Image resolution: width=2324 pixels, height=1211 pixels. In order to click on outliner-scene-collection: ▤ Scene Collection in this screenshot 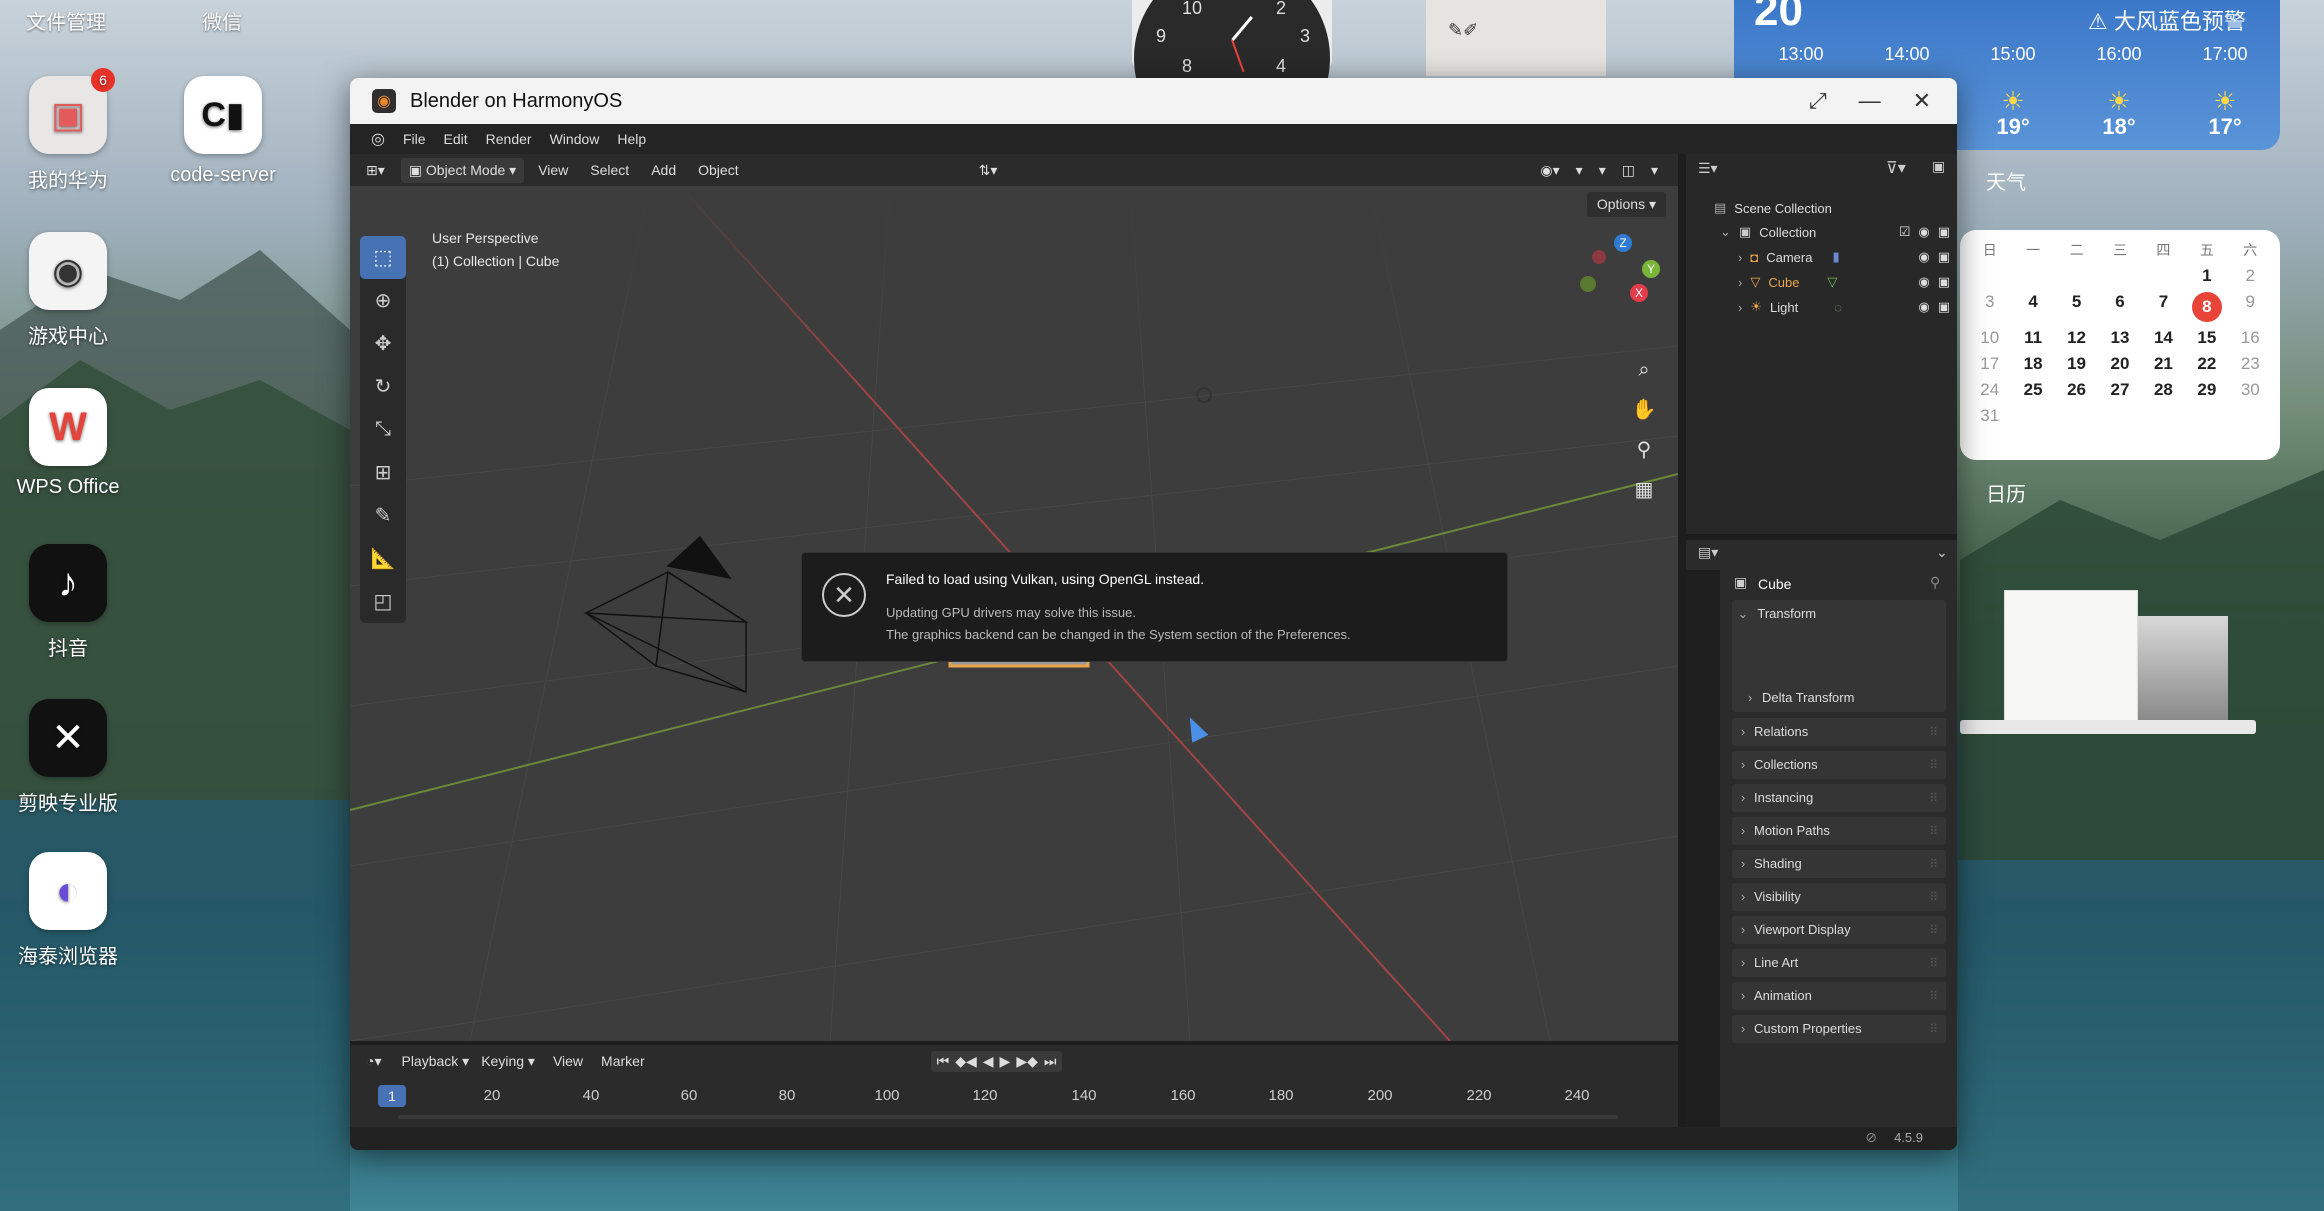, I will do `click(1773, 208)`.